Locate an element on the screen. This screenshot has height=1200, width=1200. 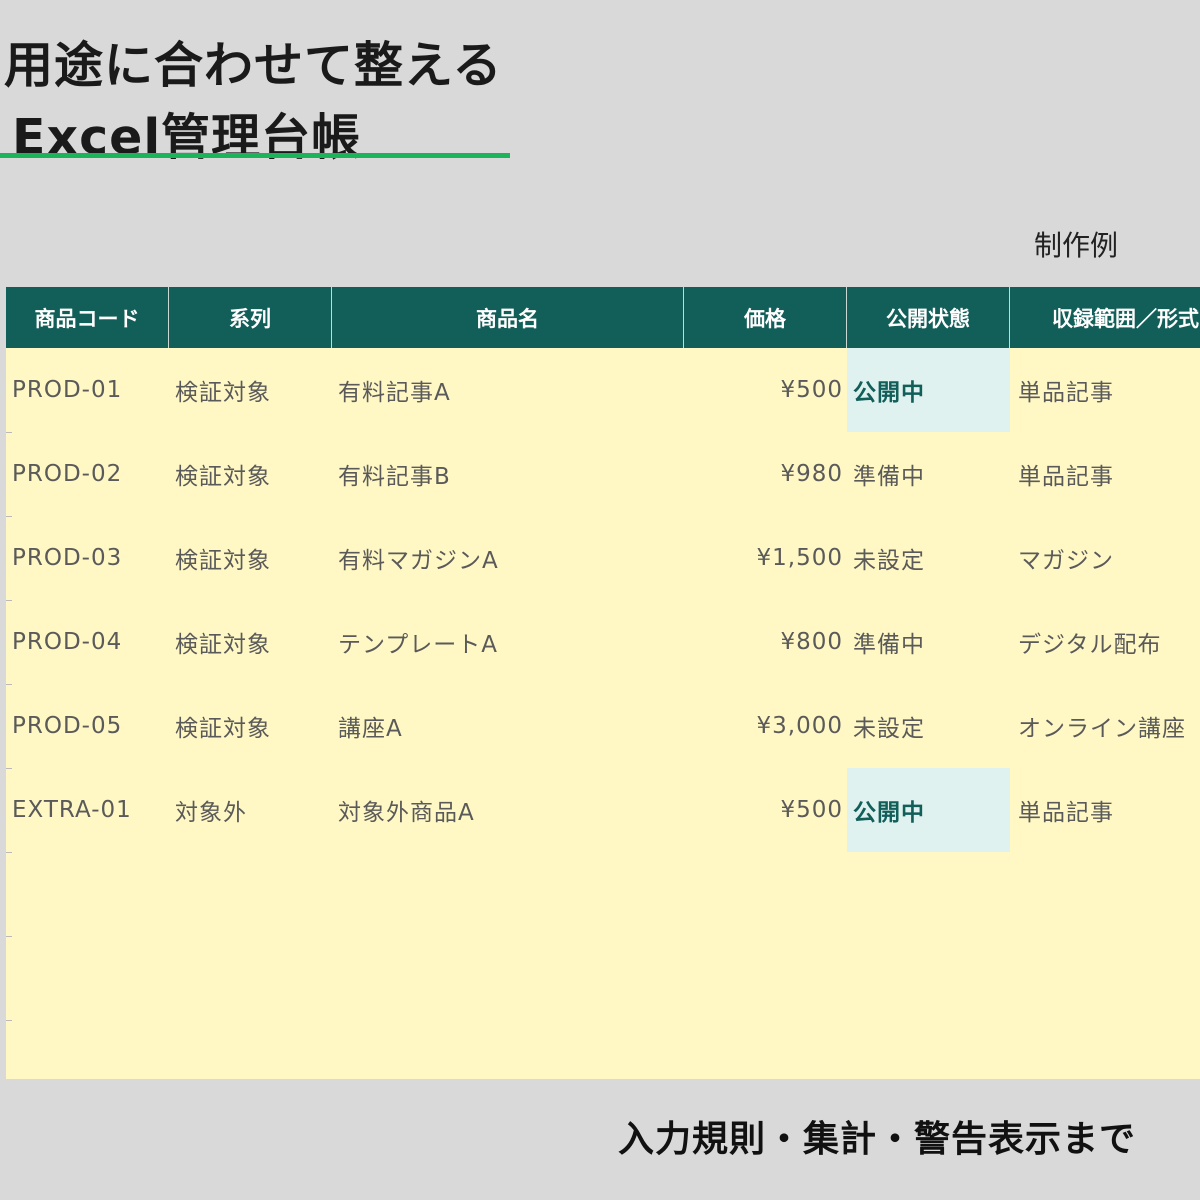
cell-code: PROD-03 is located at coordinates (87, 558).